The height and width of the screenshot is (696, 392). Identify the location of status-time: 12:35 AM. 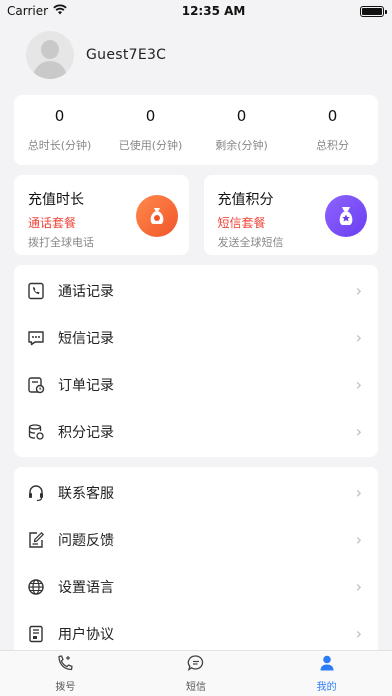
(213, 11).